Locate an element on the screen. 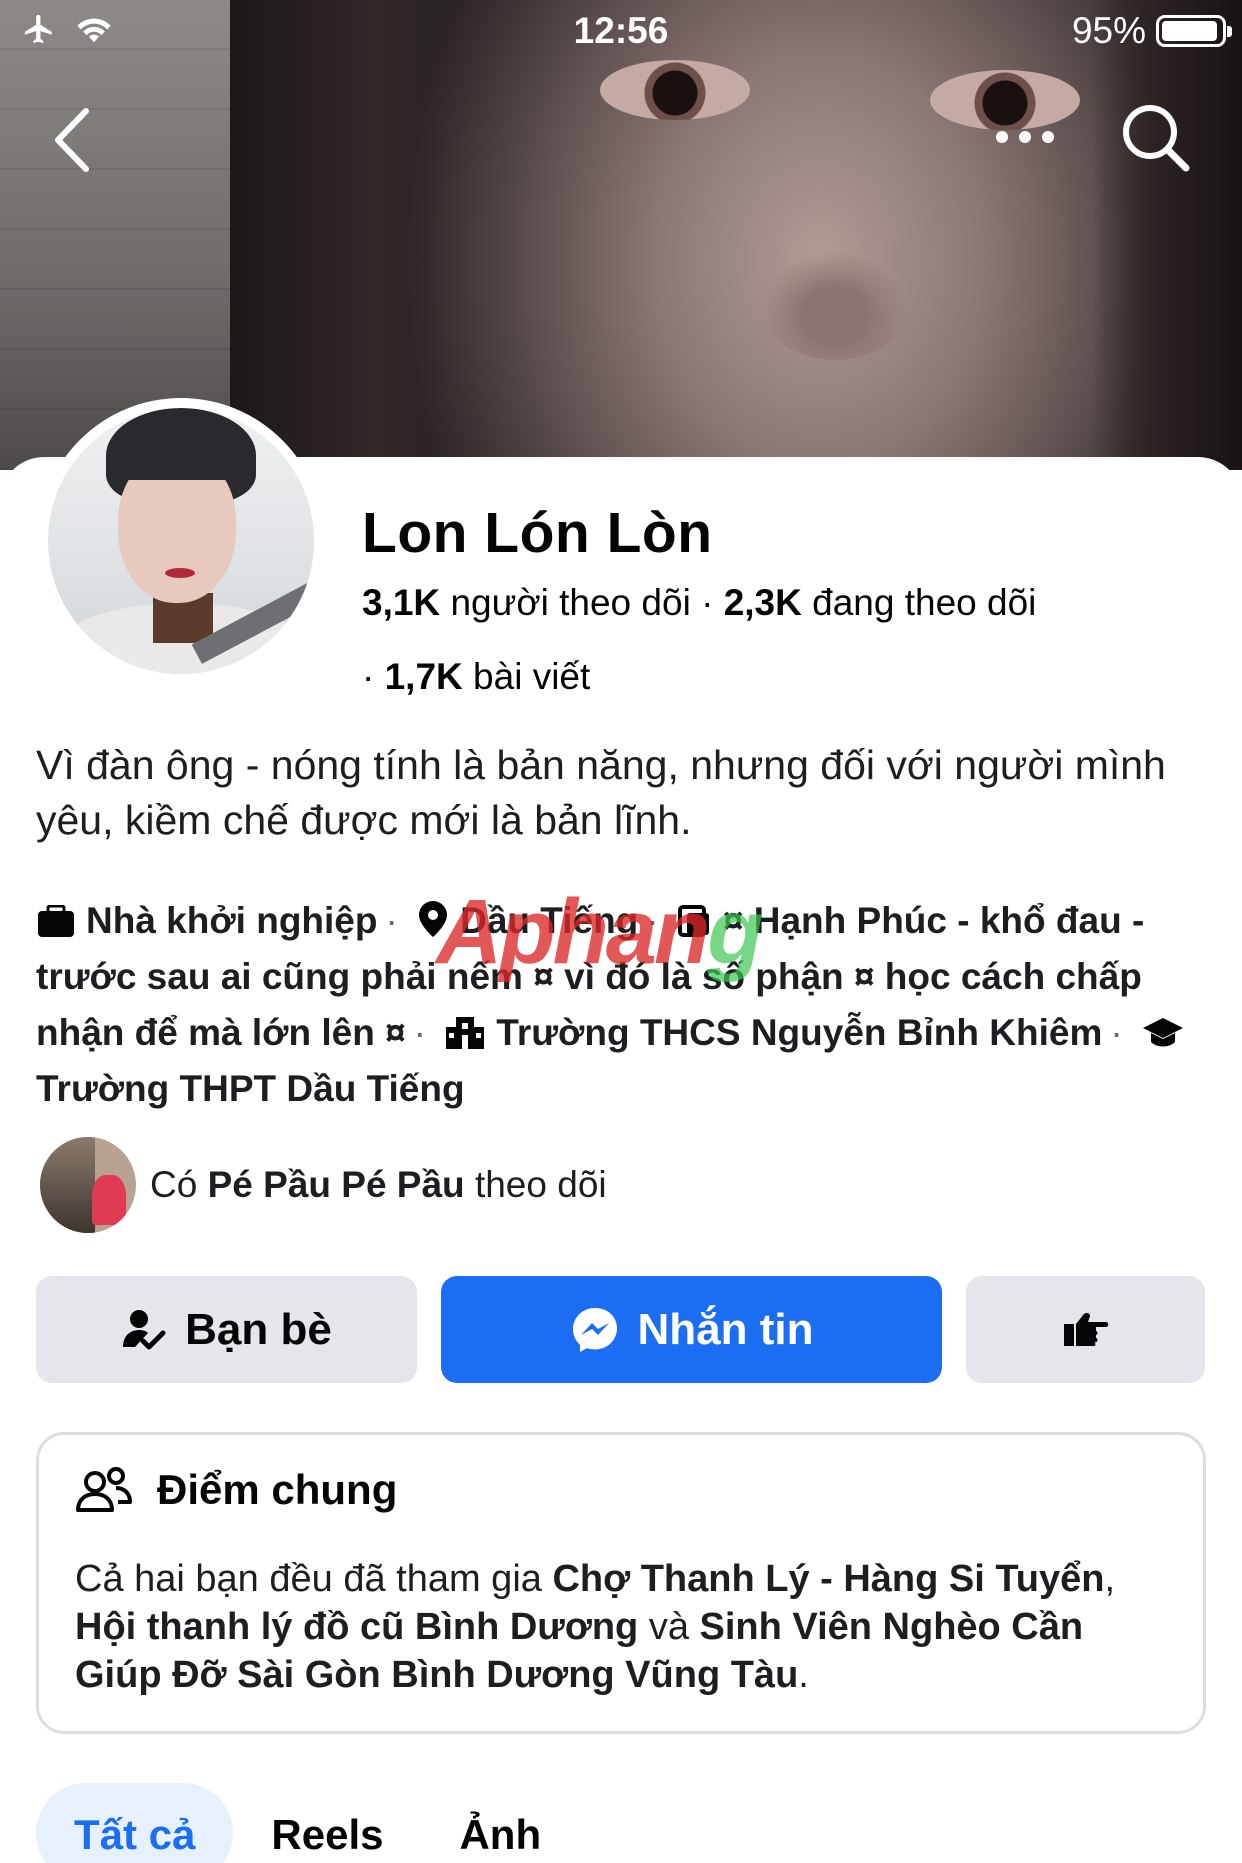 Image resolution: width=1242 pixels, height=1863 pixels. messenger-icon is located at coordinates (594, 1329).